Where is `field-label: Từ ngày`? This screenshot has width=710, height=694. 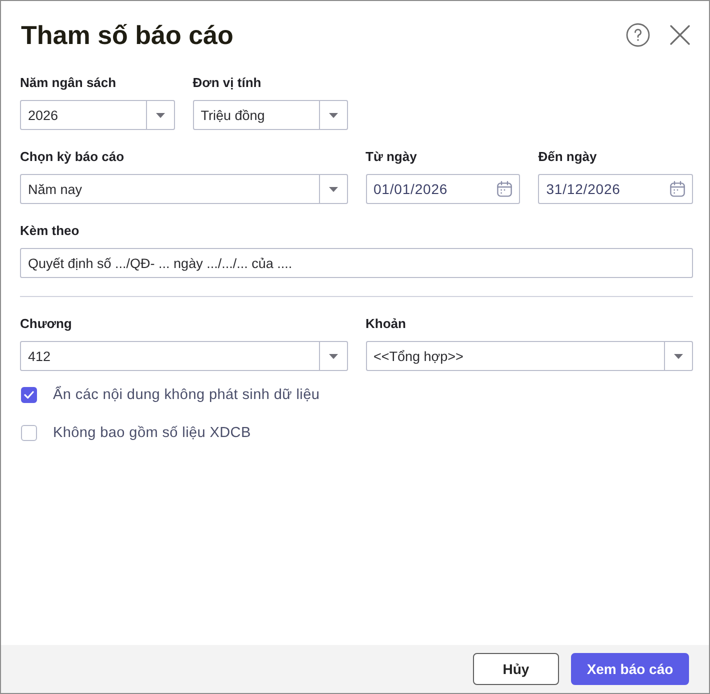 field-label: Từ ngày is located at coordinates (391, 157).